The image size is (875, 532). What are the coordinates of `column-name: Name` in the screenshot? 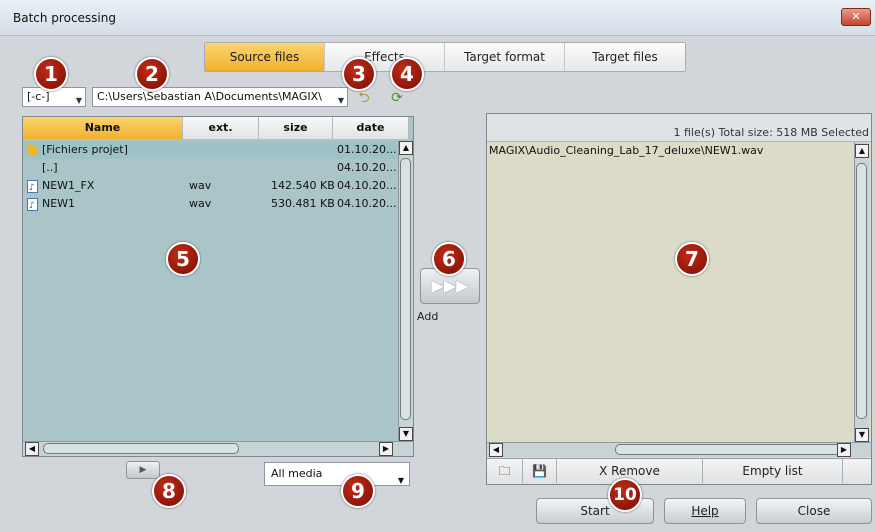 It's located at (103, 128).